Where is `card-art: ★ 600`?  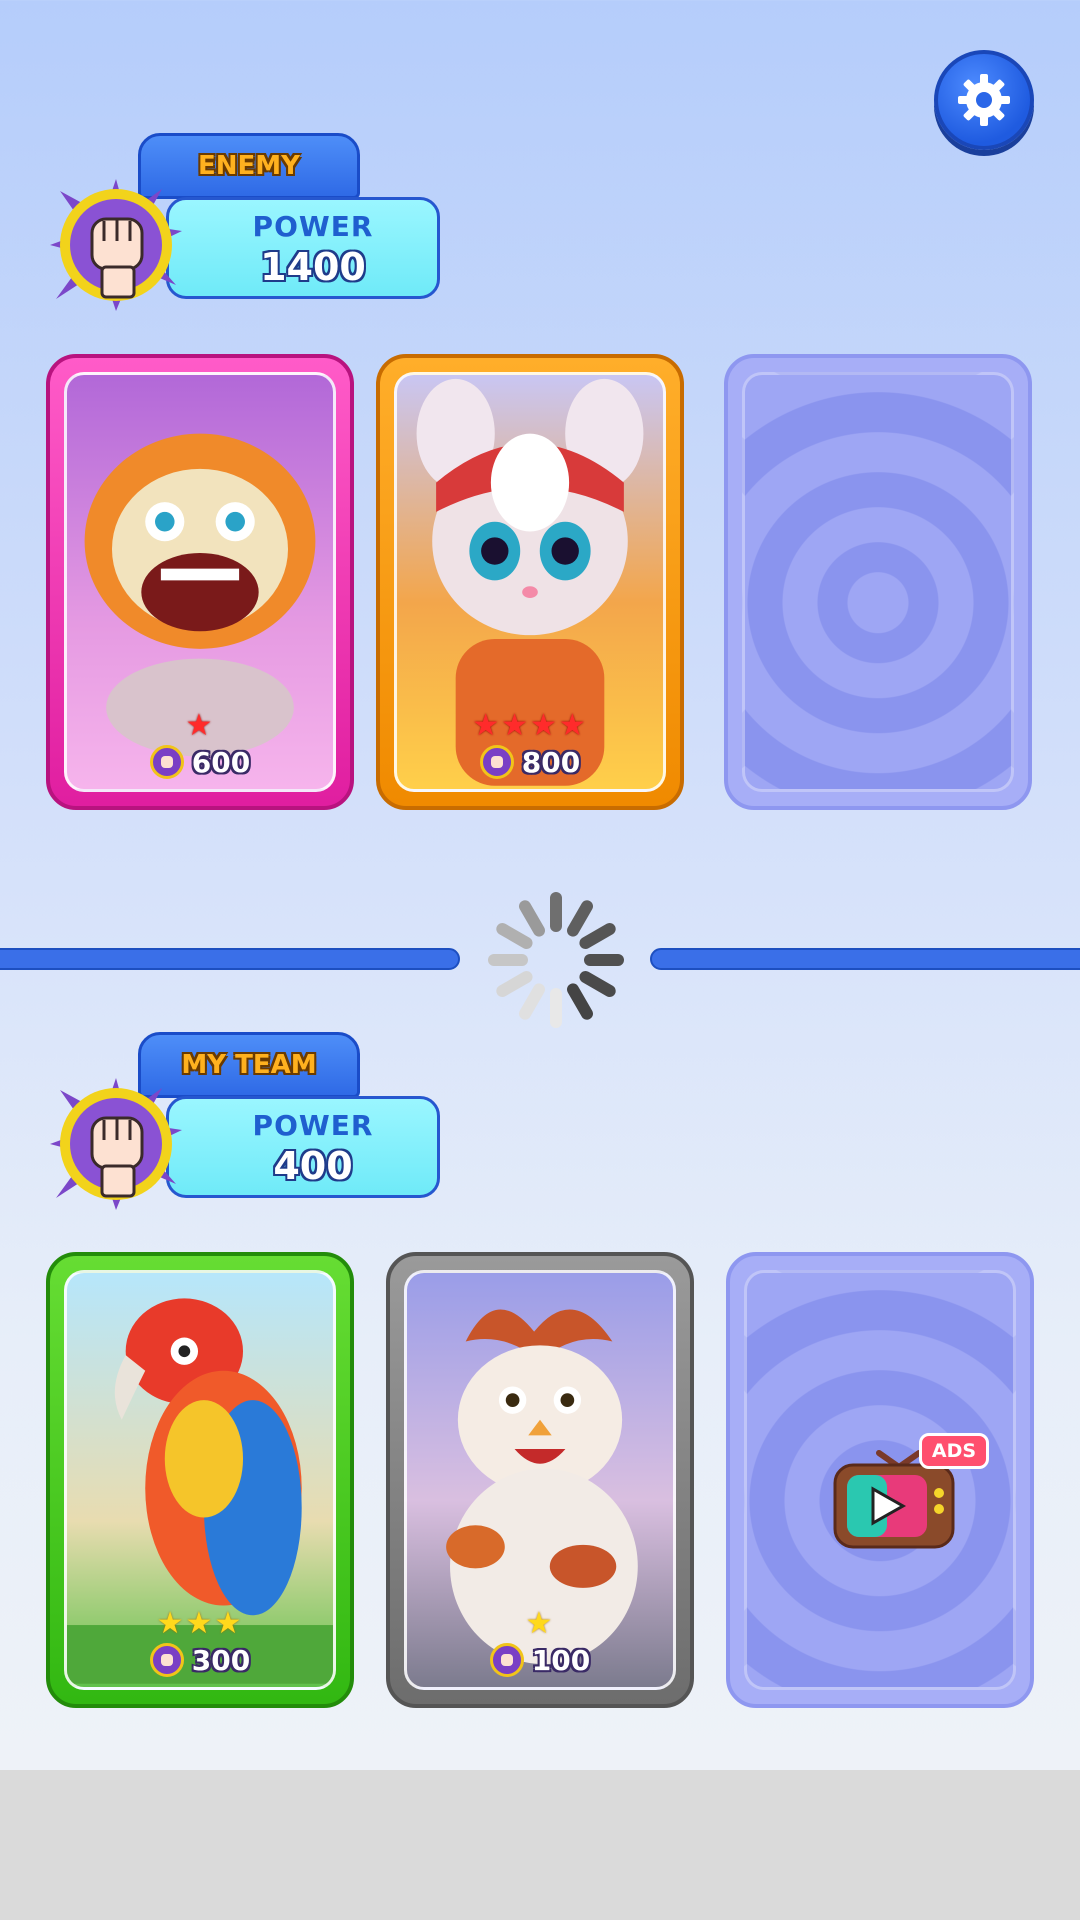 card-art: ★ 600 is located at coordinates (200, 582).